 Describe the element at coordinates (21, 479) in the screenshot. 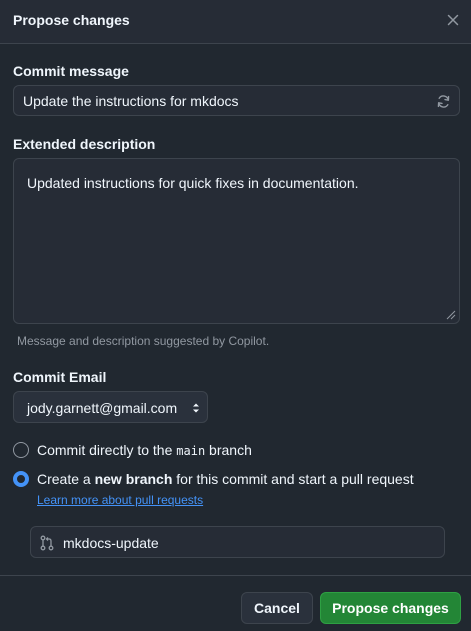

I see `new-branch-radio` at that location.